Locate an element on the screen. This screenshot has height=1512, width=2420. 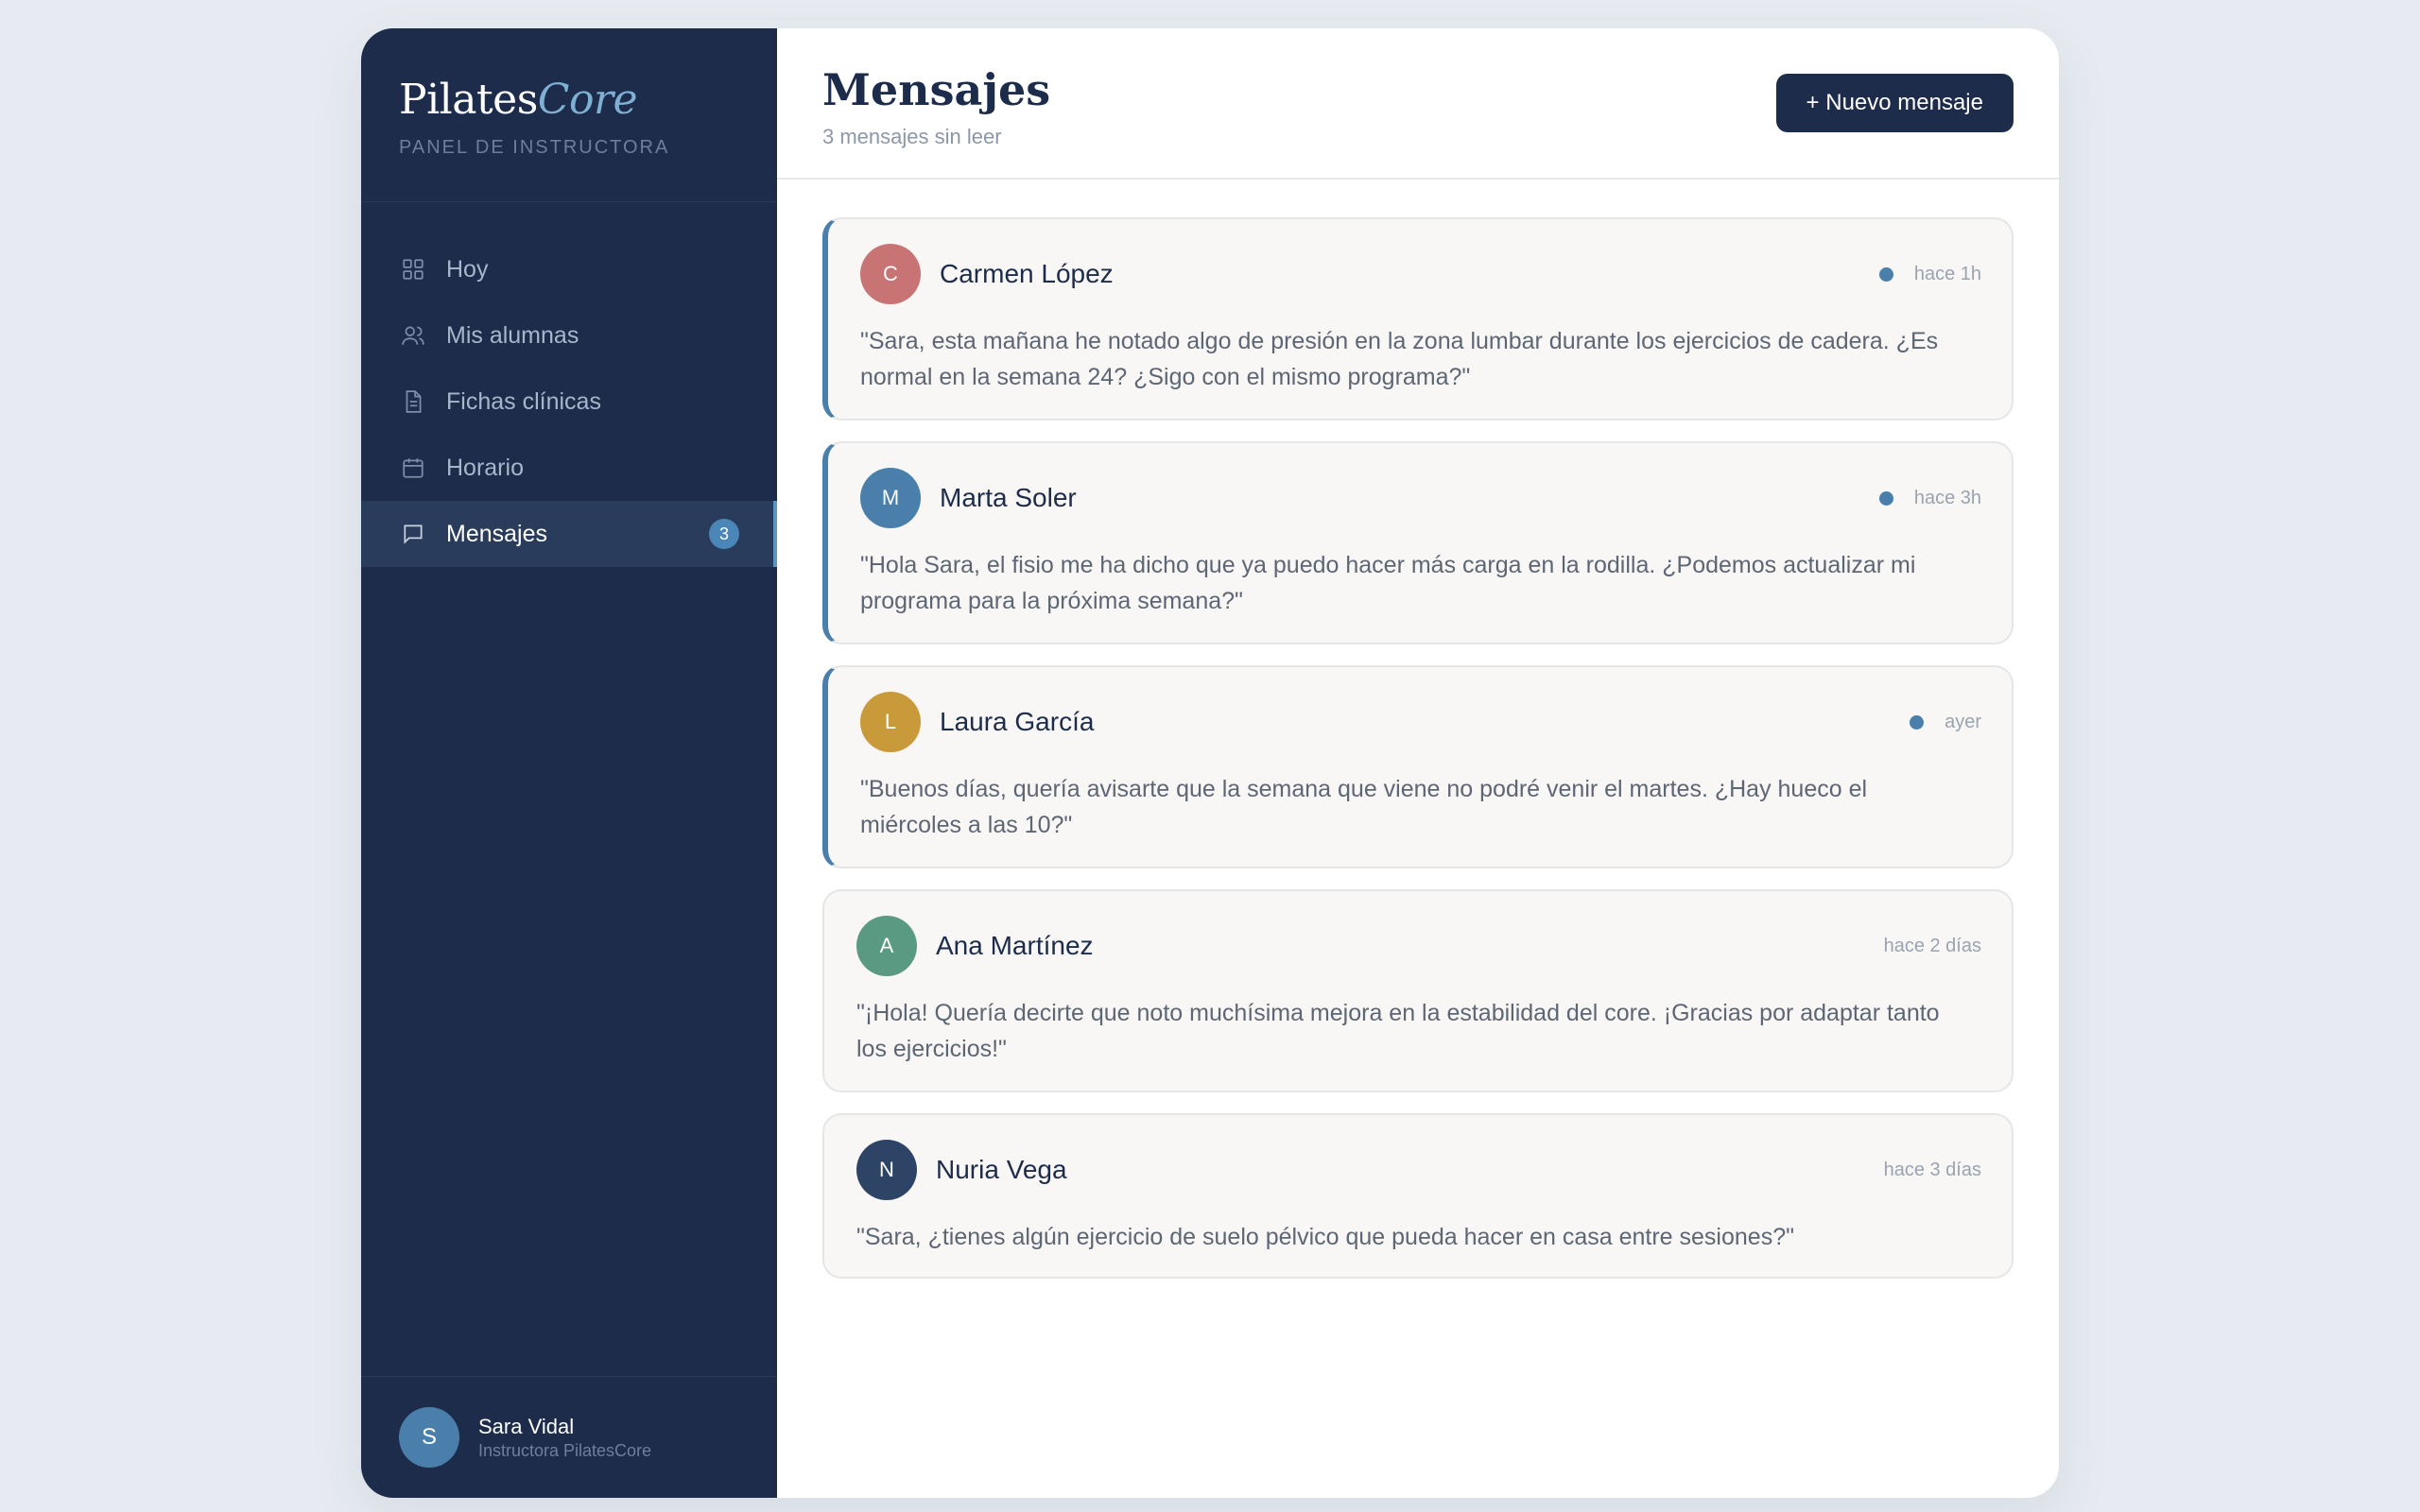
chat-icon is located at coordinates (413, 534).